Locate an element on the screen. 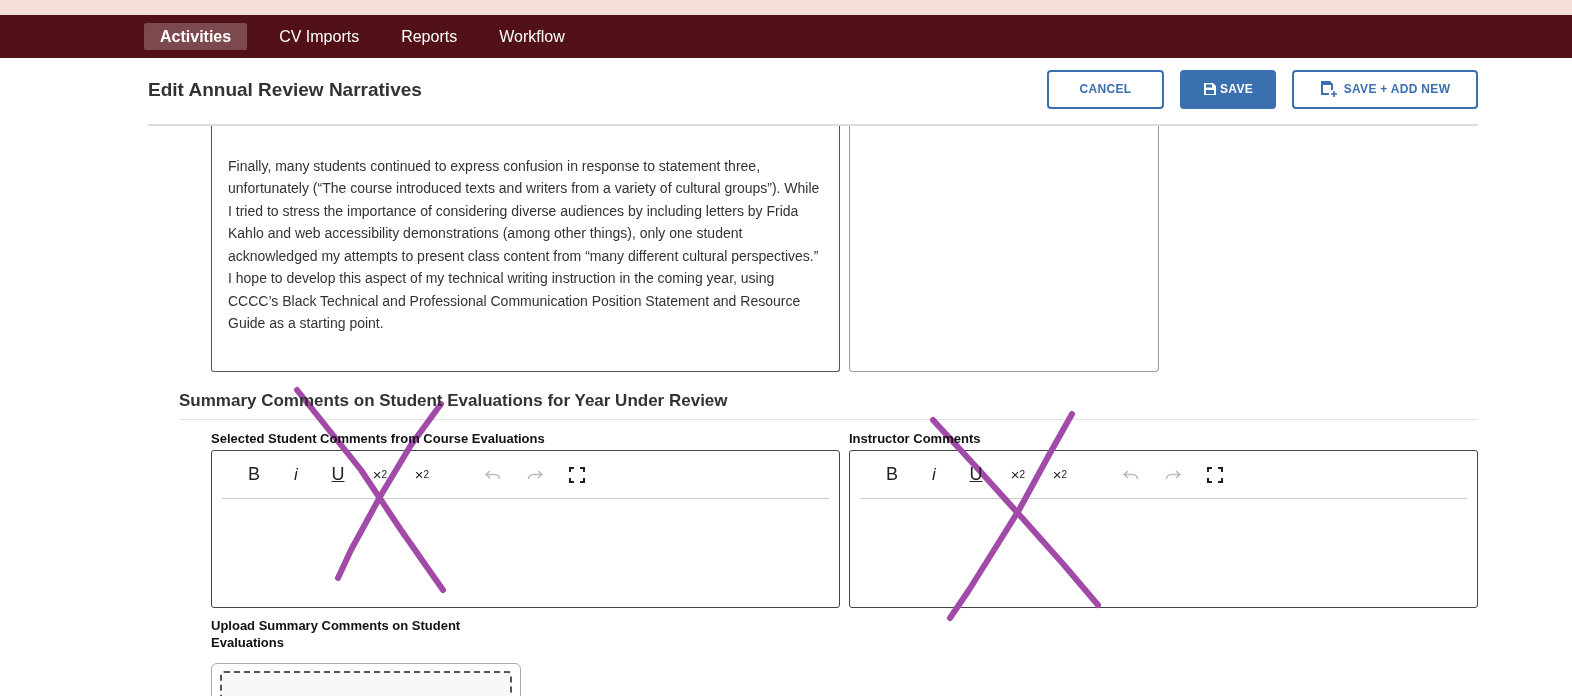 This screenshot has width=1572, height=696. save-button: SAVE is located at coordinates (1228, 89).